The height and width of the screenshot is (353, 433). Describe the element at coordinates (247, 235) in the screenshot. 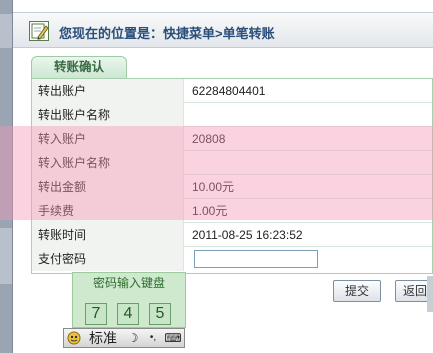

I see `transfer-time-value: 2011-08-25 16:23:52` at that location.